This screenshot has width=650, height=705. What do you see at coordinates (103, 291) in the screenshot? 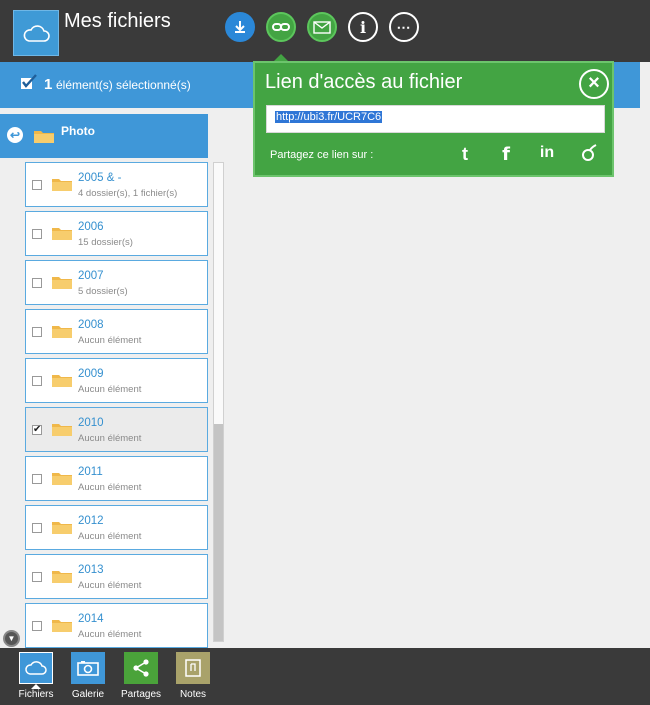
I see `item-info: 5 dossier(s)` at bounding box center [103, 291].